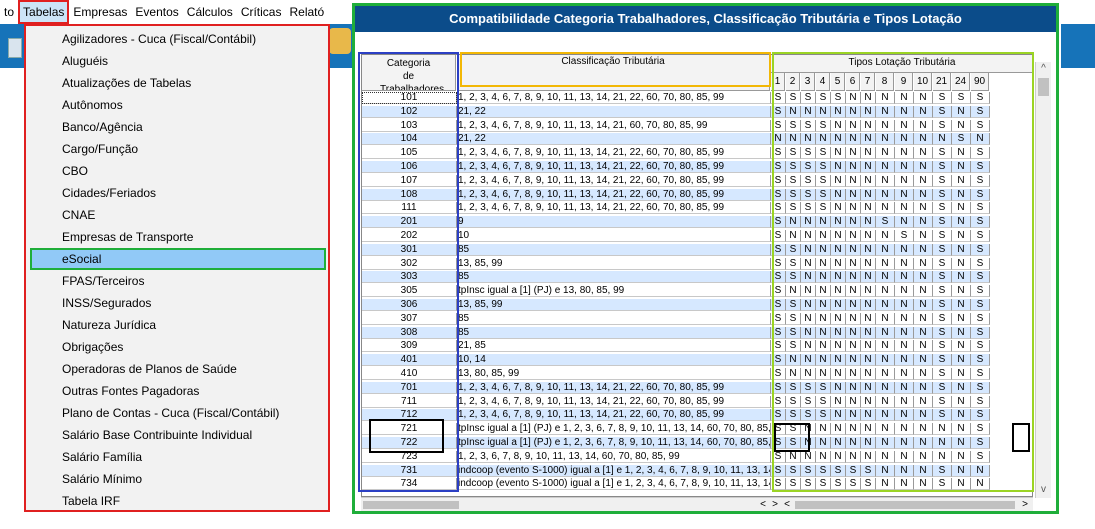  Describe the element at coordinates (792, 437) in the screenshot. I see `tipos-1-2-highlight` at that location.